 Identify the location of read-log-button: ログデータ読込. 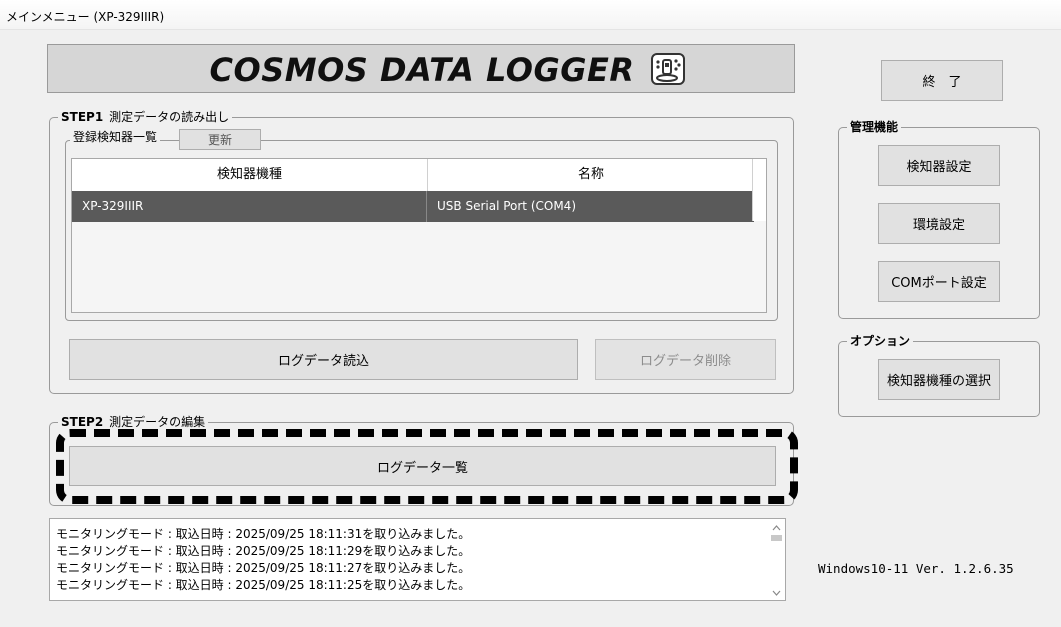
(323, 359).